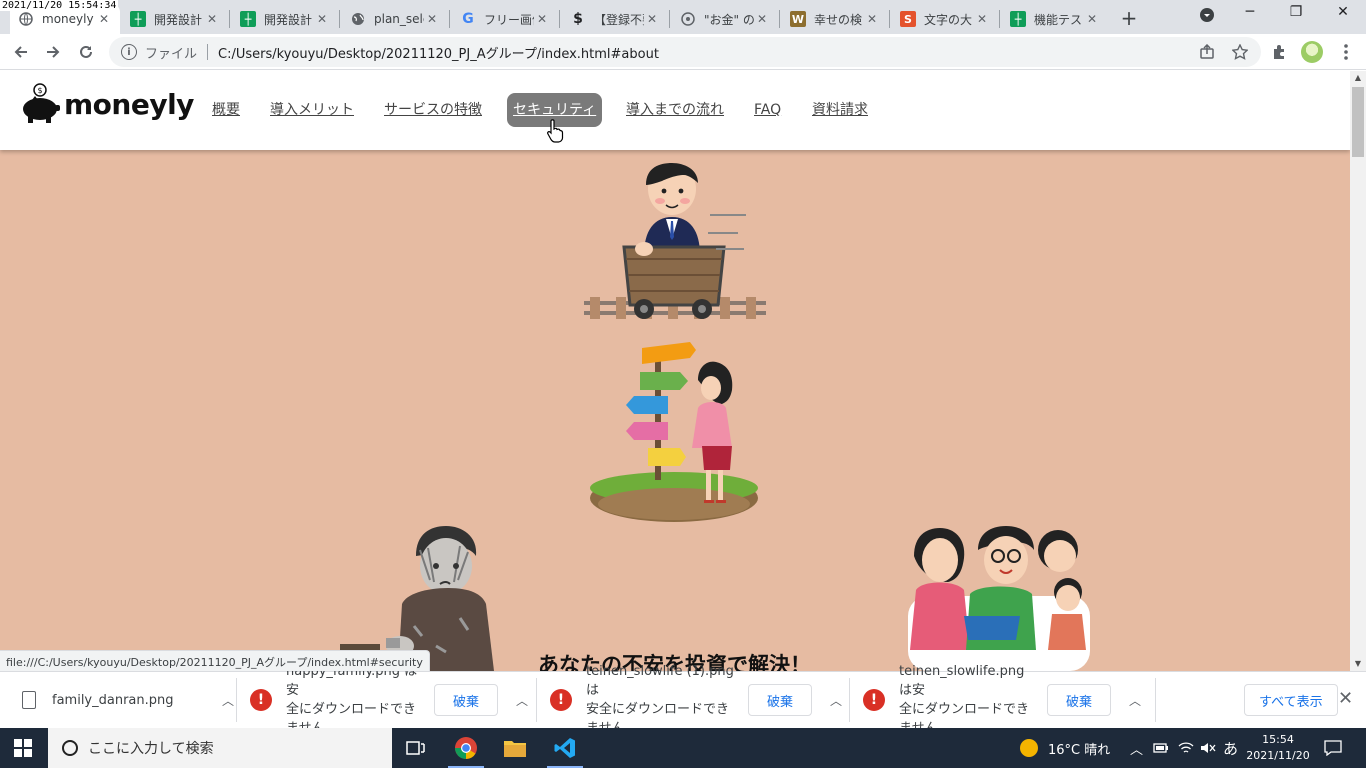 This screenshot has height=768, width=1366. What do you see at coordinates (767, 110) in the screenshot?
I see `nav-faq: FAQ` at bounding box center [767, 110].